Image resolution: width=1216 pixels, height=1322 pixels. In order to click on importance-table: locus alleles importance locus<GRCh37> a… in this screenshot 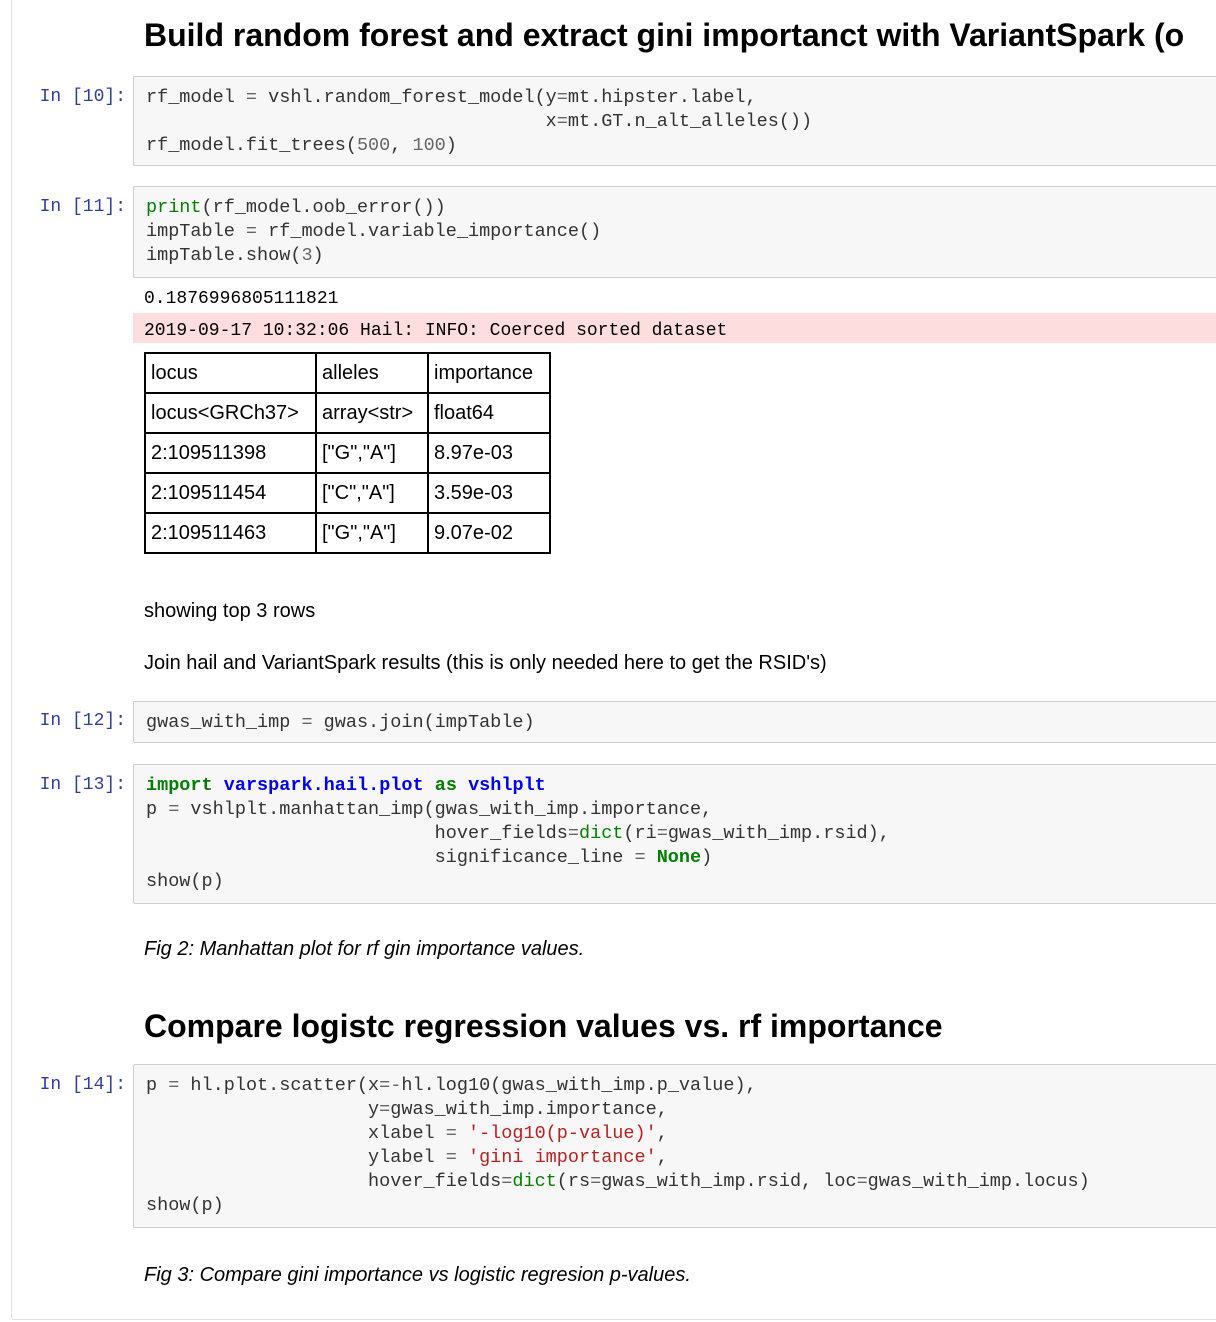, I will do `click(347, 453)`.